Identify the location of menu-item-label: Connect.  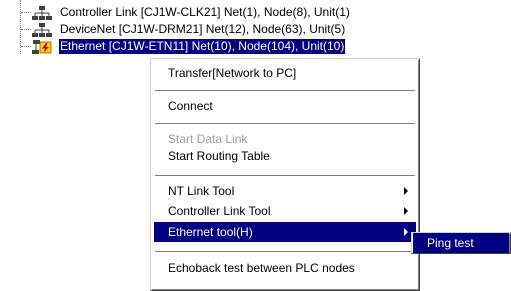
(190, 106).